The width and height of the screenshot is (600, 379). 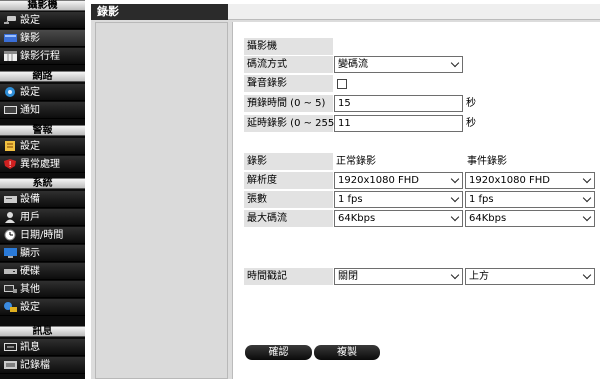 What do you see at coordinates (348, 276) in the screenshot?
I see `timestamp-value: 關閉` at bounding box center [348, 276].